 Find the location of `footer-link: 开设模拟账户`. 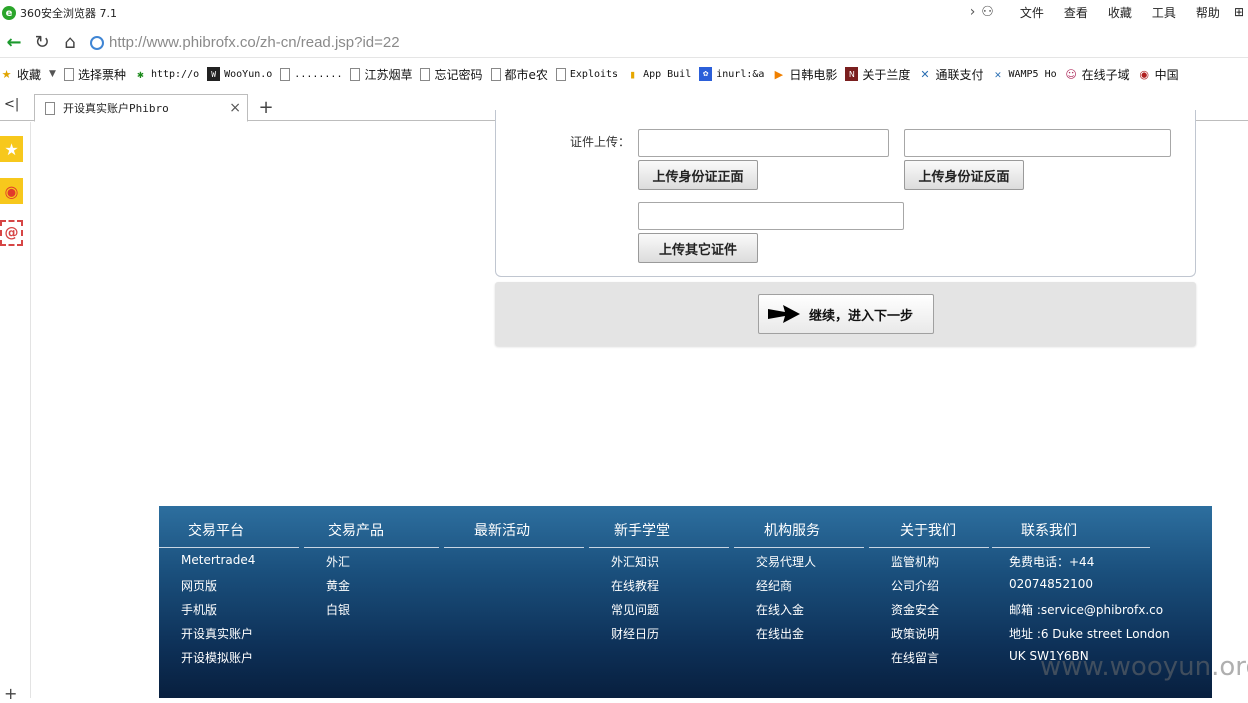

footer-link: 开设模拟账户 is located at coordinates (217, 657).